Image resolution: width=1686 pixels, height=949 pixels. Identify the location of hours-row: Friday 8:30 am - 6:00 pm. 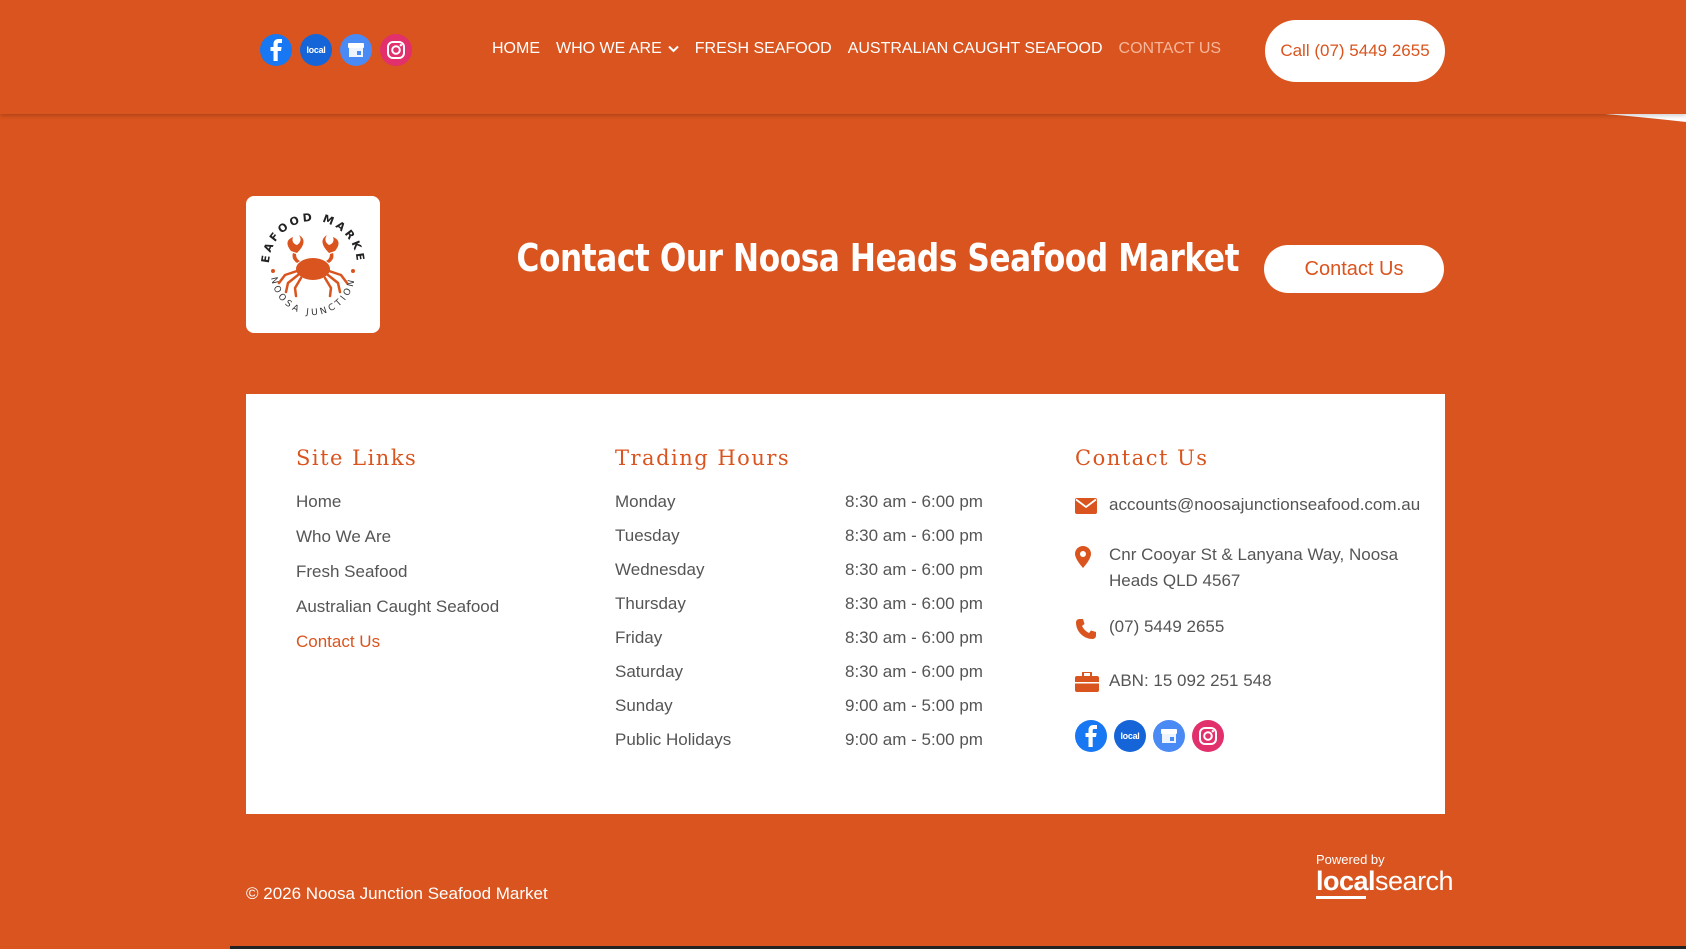
(805, 645).